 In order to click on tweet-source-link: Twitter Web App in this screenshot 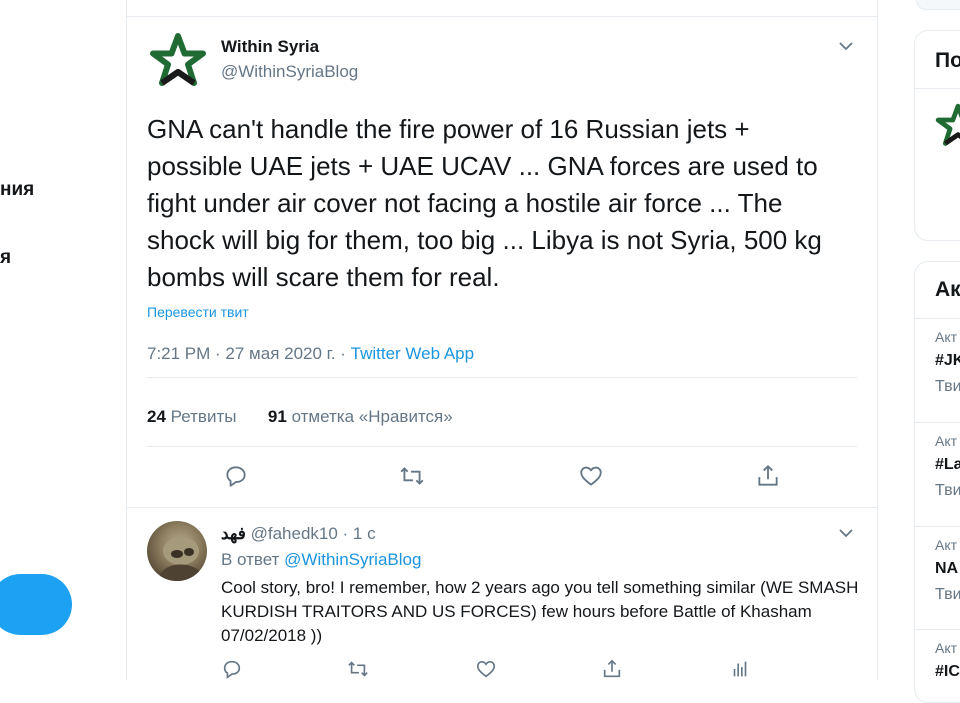, I will do `click(412, 353)`.